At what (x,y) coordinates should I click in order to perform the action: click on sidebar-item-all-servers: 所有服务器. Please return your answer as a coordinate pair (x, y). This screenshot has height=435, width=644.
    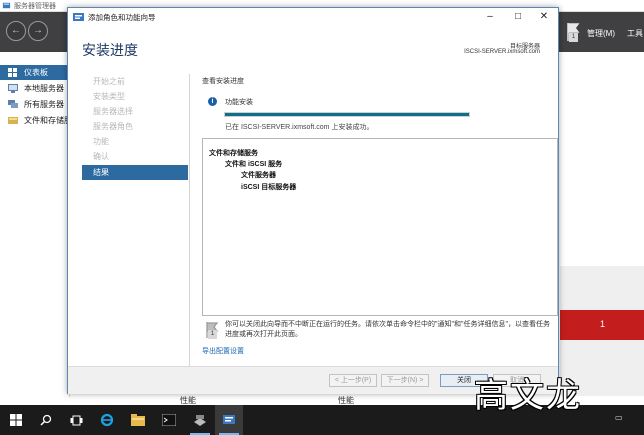
    Looking at the image, I should click on (35, 104).